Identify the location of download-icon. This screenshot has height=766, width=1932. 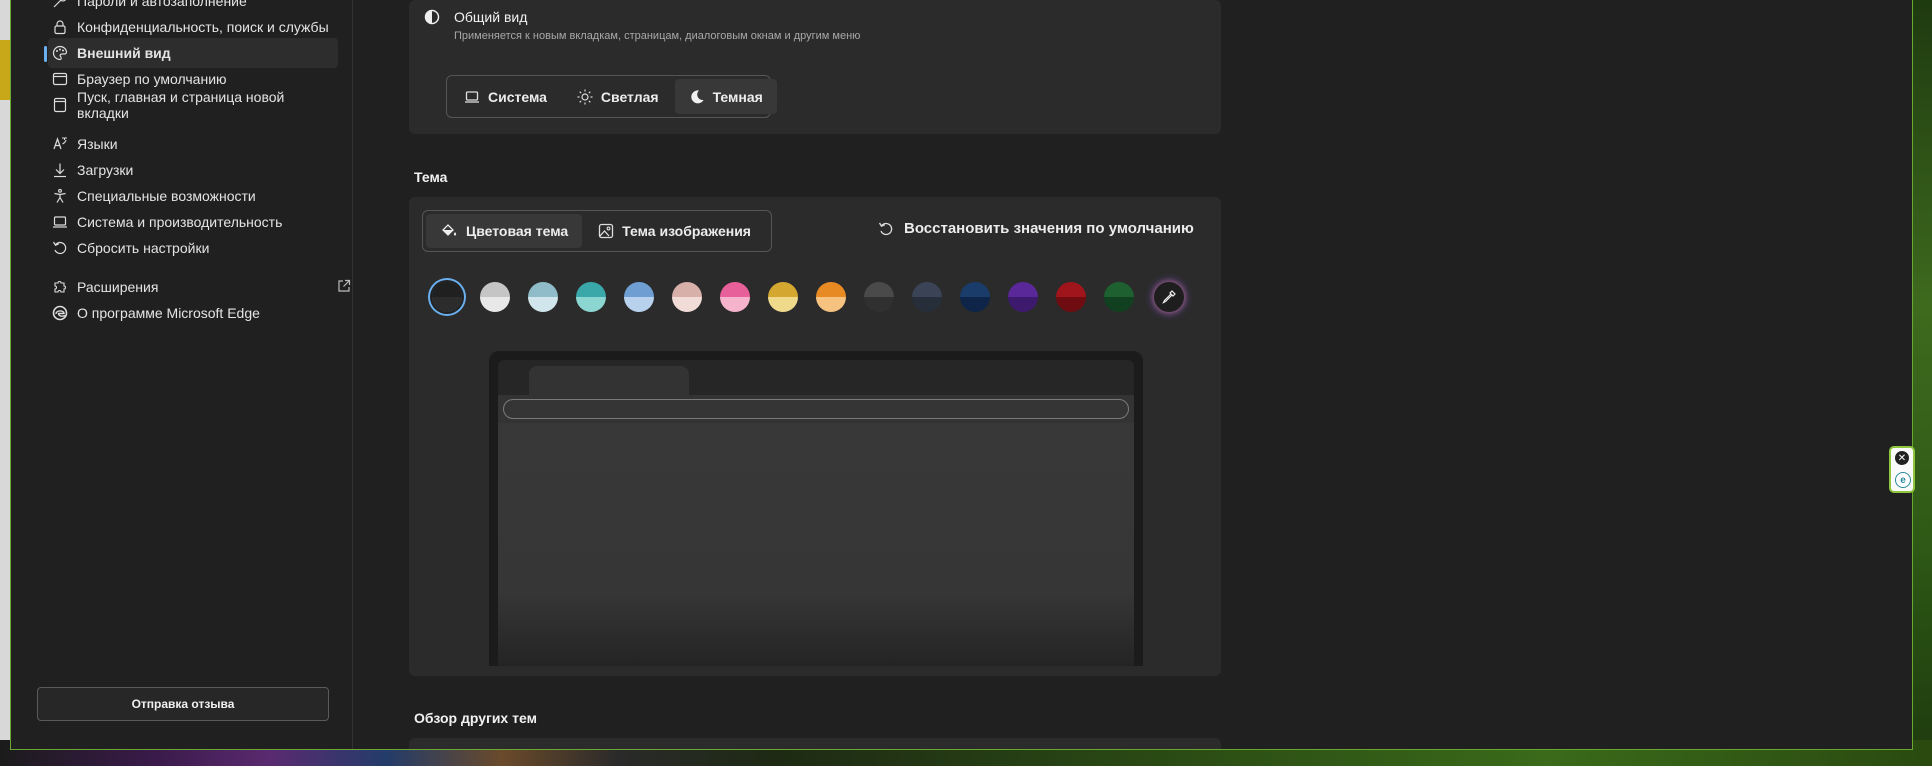
(60, 170).